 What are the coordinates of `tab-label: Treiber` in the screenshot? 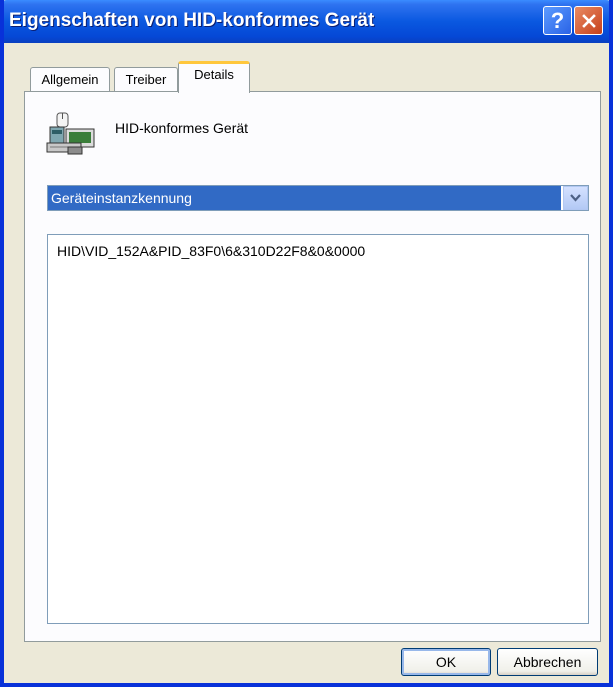 It's located at (146, 79).